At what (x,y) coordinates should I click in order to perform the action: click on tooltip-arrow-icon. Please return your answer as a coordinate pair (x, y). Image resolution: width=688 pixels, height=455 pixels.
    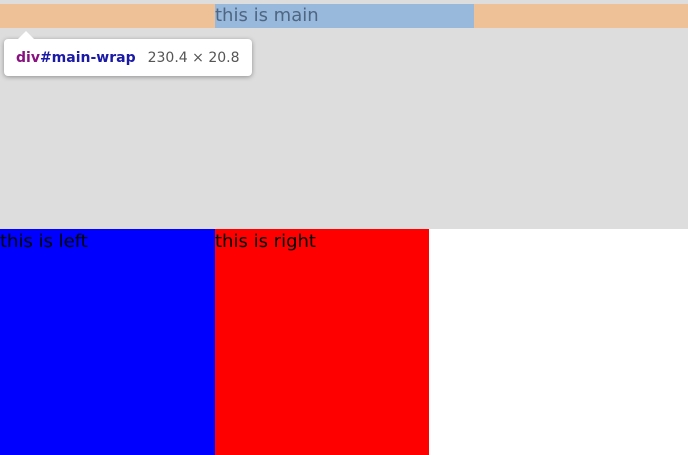
    Looking at the image, I should click on (26, 35).